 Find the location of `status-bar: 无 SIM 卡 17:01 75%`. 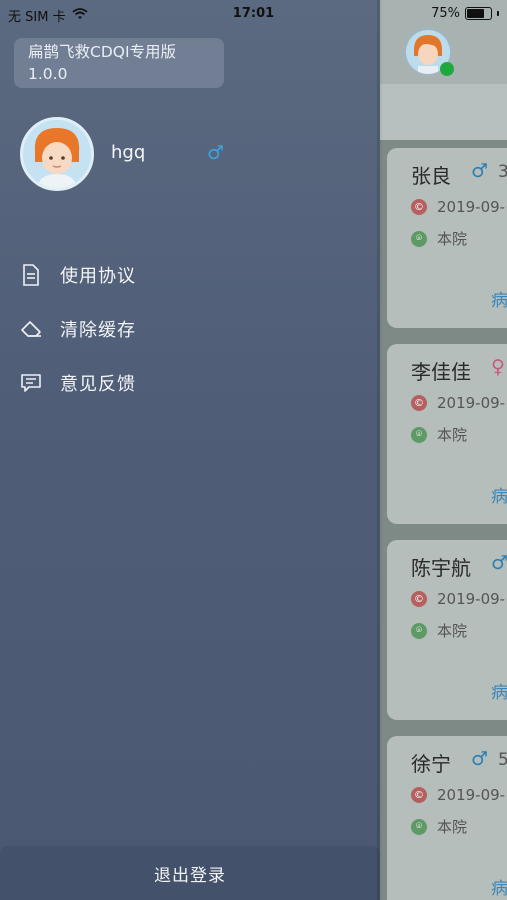

status-bar: 无 SIM 卡 17:01 75% is located at coordinates (253, 14).